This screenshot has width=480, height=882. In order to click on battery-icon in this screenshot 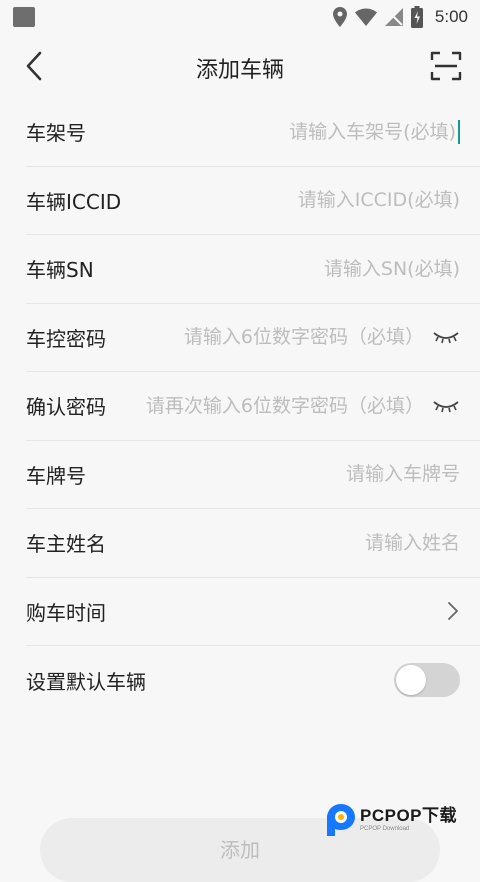, I will do `click(416, 17)`.